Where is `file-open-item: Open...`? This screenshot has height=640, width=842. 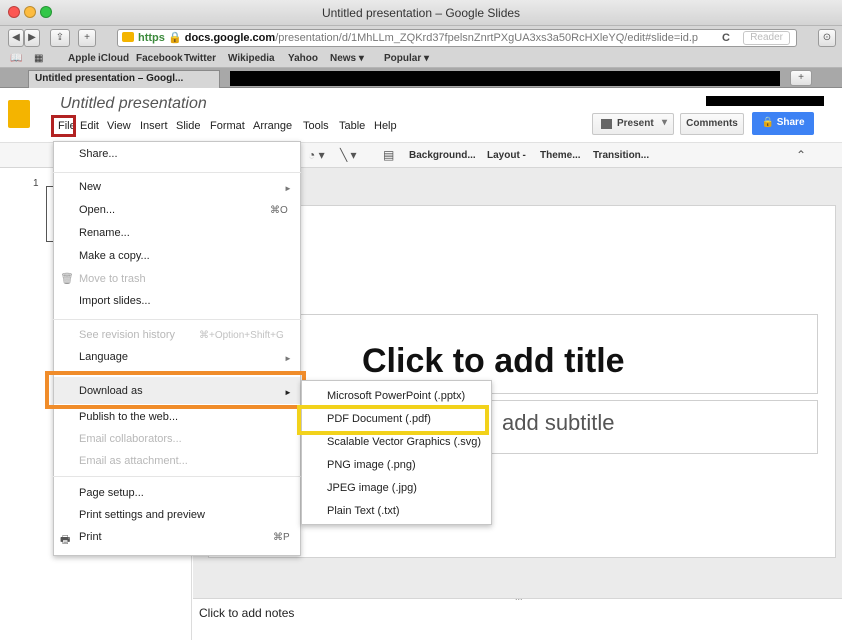
file-open-item: Open... is located at coordinates (97, 210).